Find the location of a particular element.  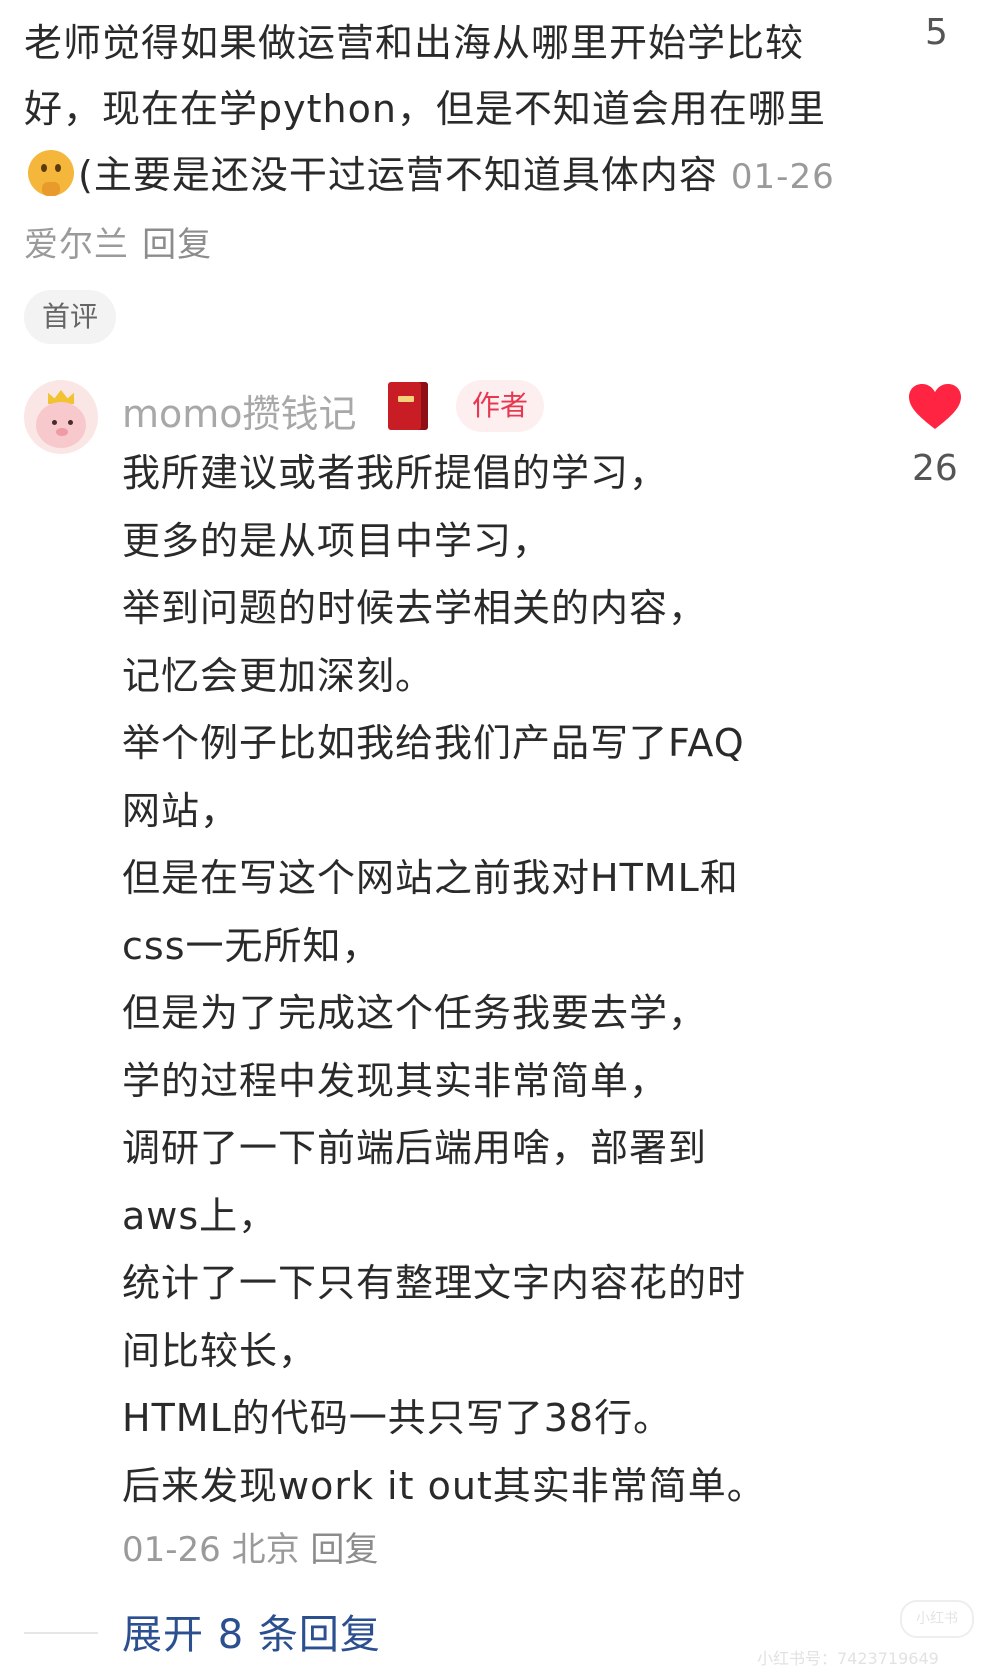

reply-location: 北京 is located at coordinates (265, 1550).